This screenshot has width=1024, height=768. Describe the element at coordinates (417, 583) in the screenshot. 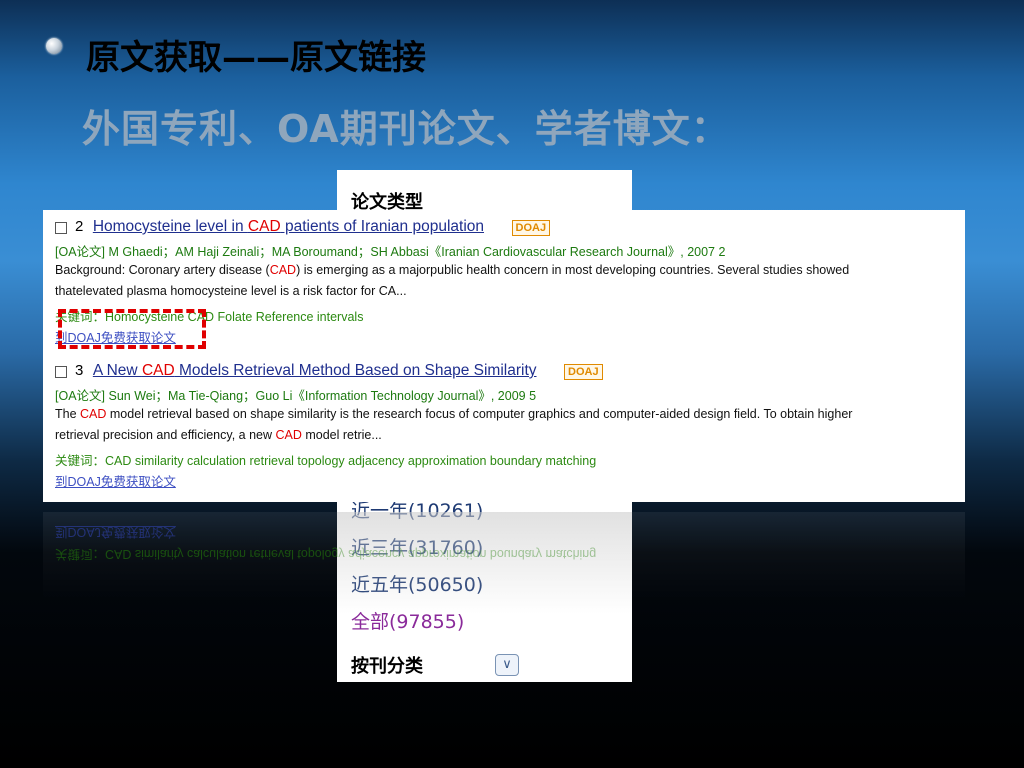

I see `sidebar-item-5years: 近五年(50650)` at that location.